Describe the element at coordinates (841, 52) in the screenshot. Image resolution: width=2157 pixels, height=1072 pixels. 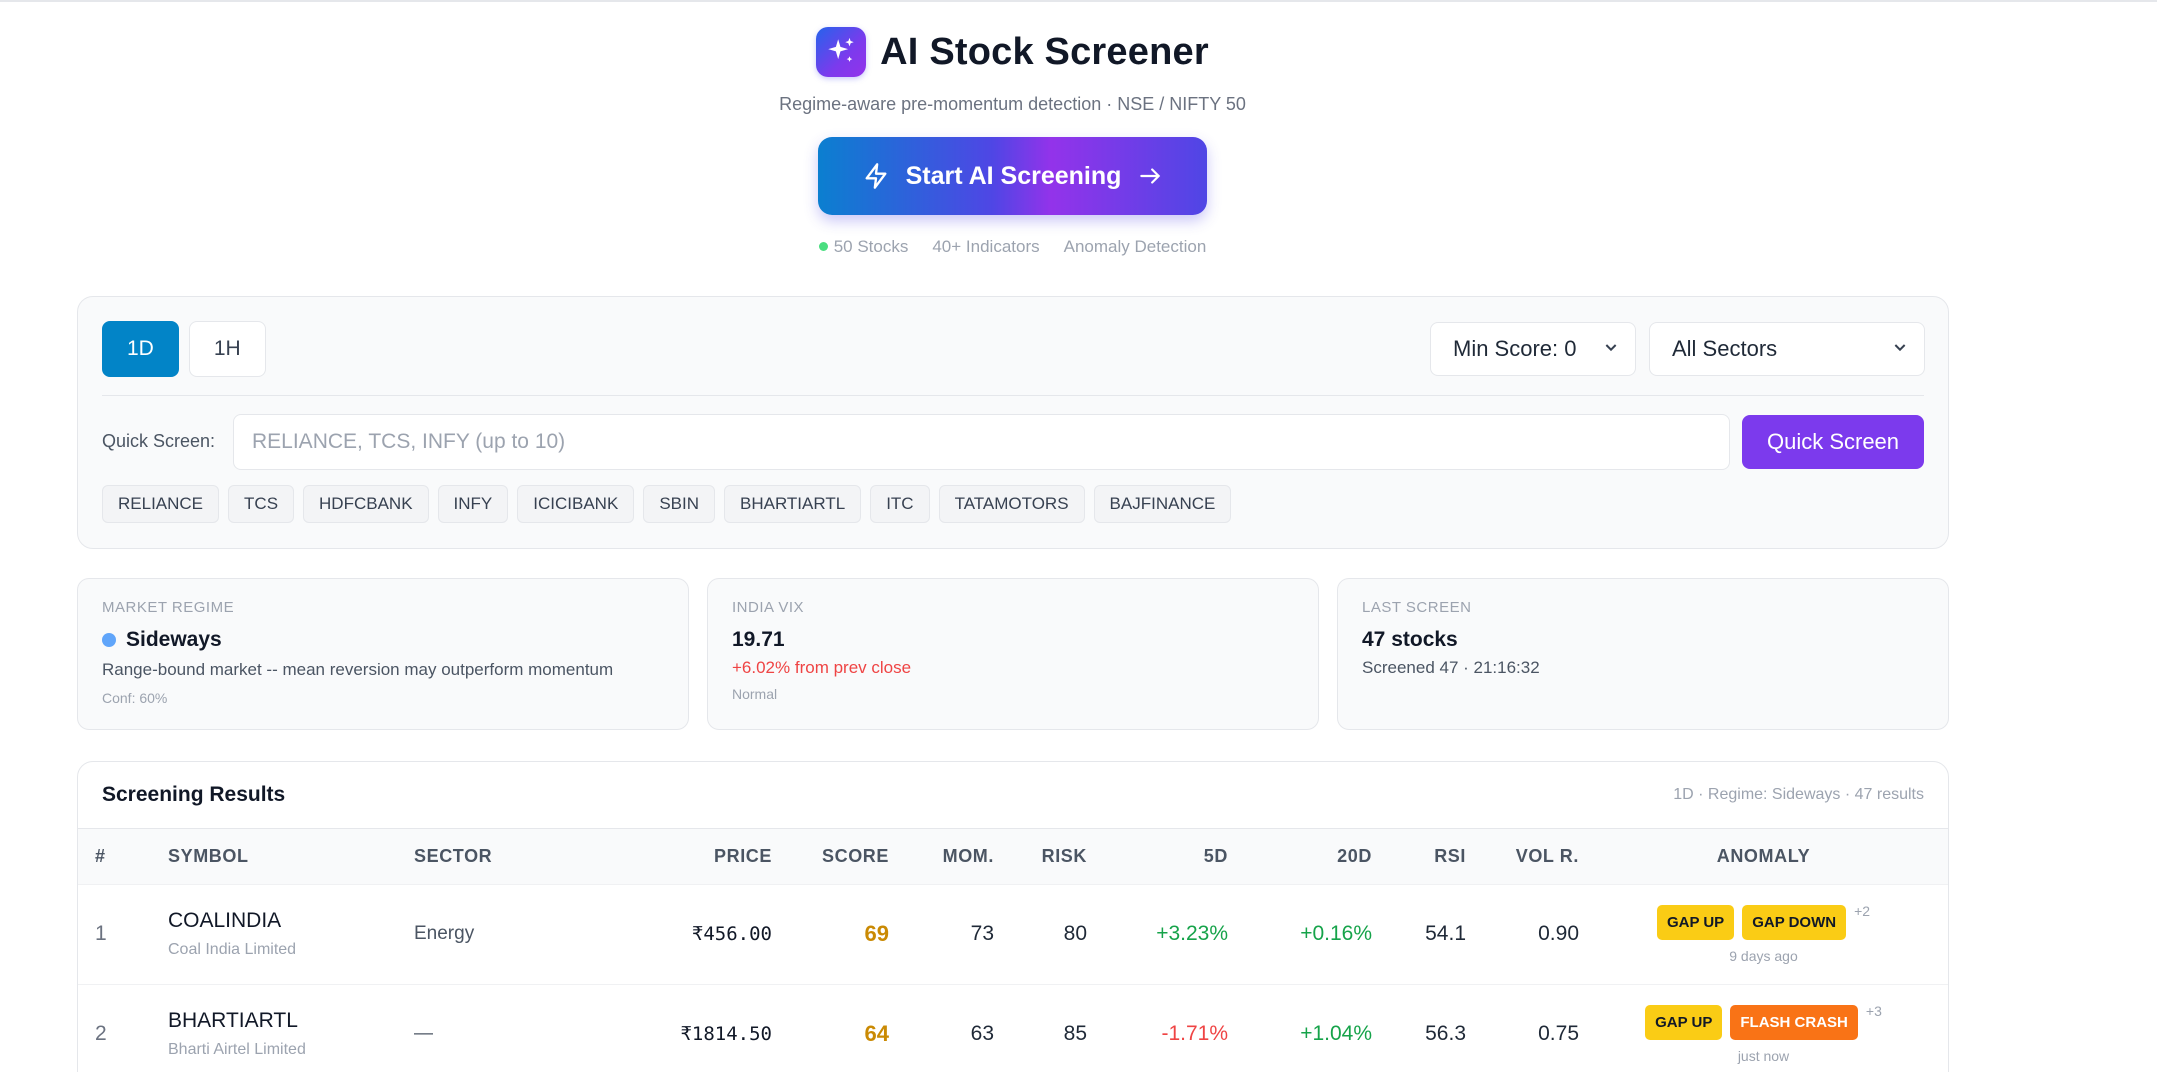
I see `sparkles-icon` at that location.